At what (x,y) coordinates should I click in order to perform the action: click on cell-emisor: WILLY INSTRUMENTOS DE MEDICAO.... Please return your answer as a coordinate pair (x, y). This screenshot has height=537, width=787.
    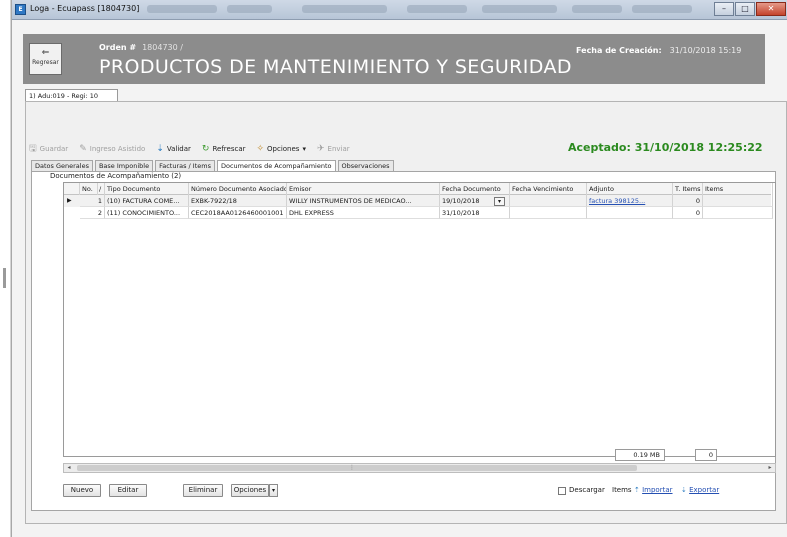
    Looking at the image, I should click on (363, 201).